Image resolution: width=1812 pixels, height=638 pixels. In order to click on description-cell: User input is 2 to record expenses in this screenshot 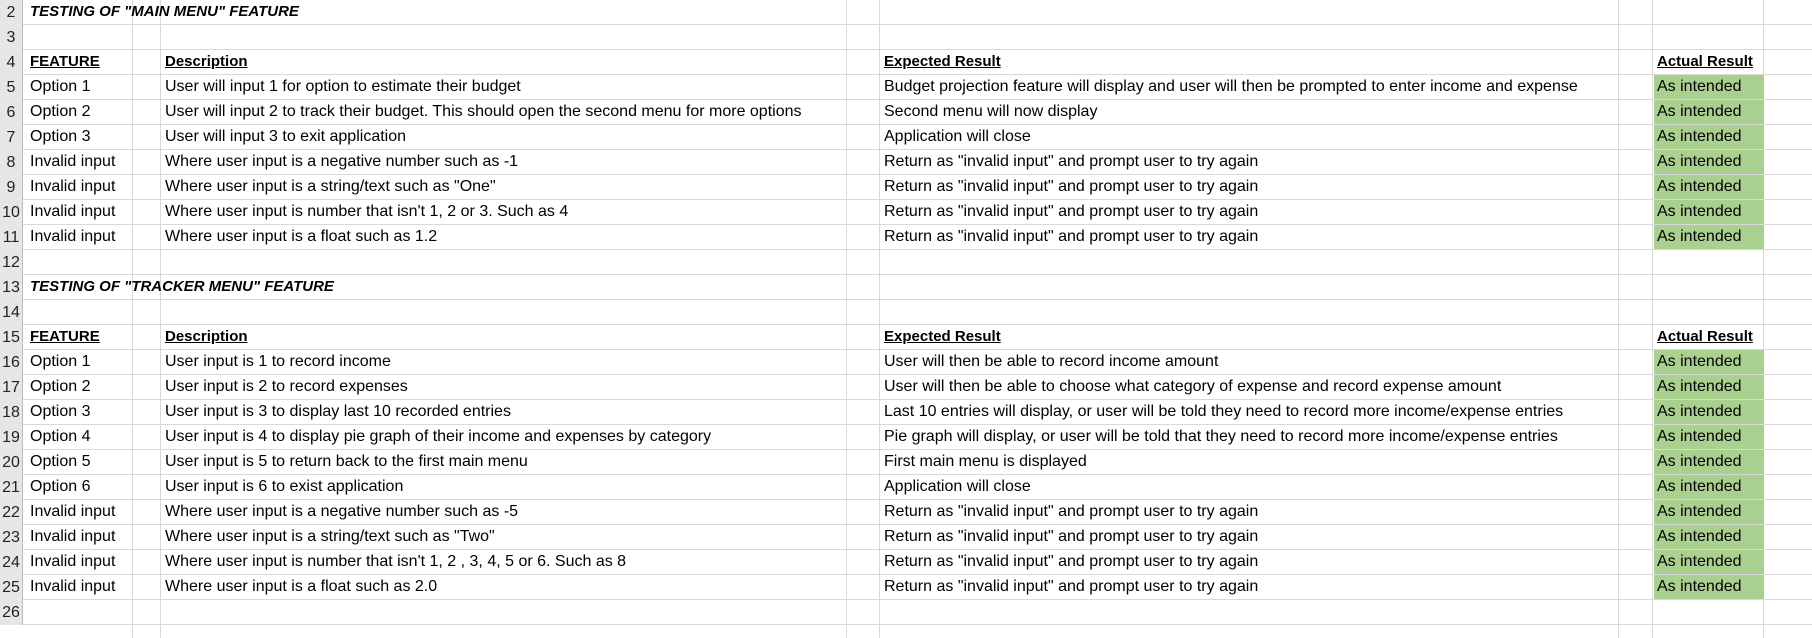, I will do `click(285, 387)`.